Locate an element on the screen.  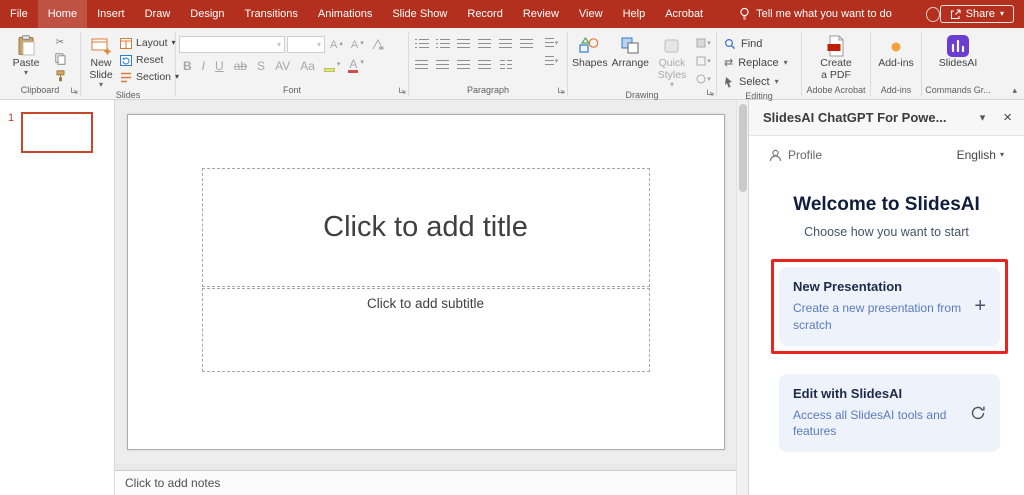
ribbon-group-acrobat: Create a PDF Adobe Acrobat is located at coordinates (836, 63).